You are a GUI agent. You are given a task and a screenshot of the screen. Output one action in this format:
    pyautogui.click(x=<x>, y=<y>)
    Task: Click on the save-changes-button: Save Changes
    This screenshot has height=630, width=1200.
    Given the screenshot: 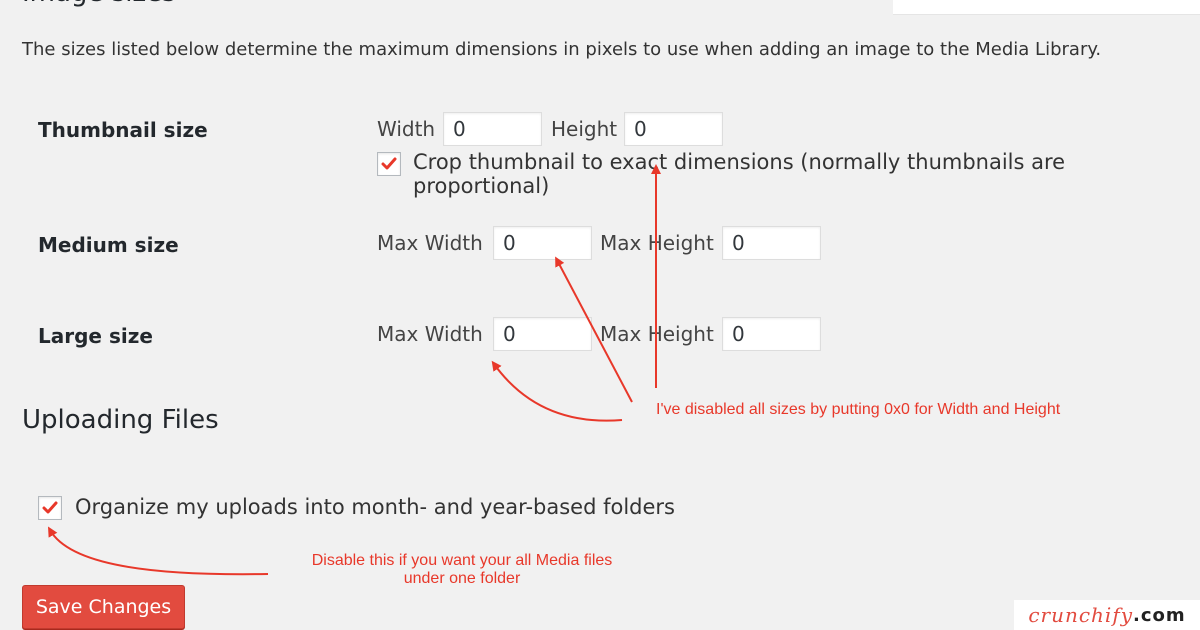 What is the action you would take?
    pyautogui.click(x=103, y=607)
    